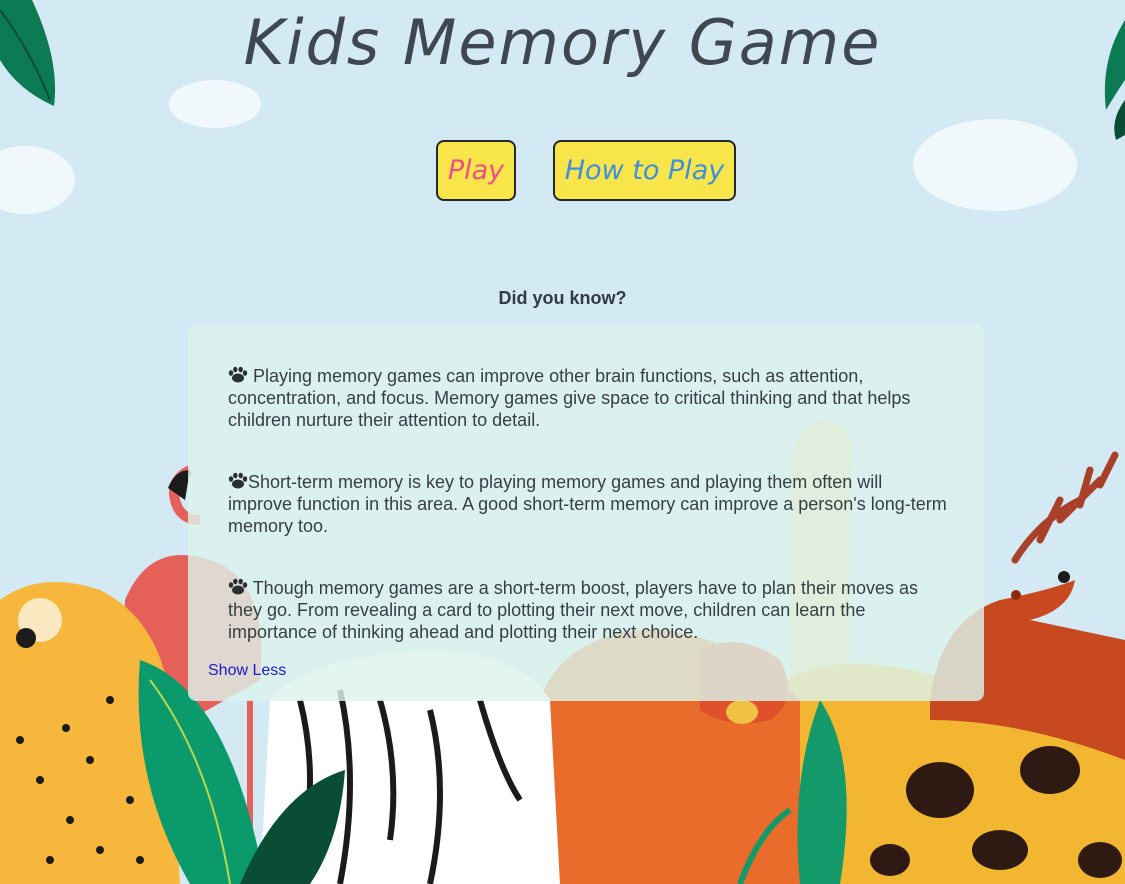 This screenshot has height=884, width=1125. Describe the element at coordinates (644, 170) in the screenshot. I see `how-to-play-button: How to Play` at that location.